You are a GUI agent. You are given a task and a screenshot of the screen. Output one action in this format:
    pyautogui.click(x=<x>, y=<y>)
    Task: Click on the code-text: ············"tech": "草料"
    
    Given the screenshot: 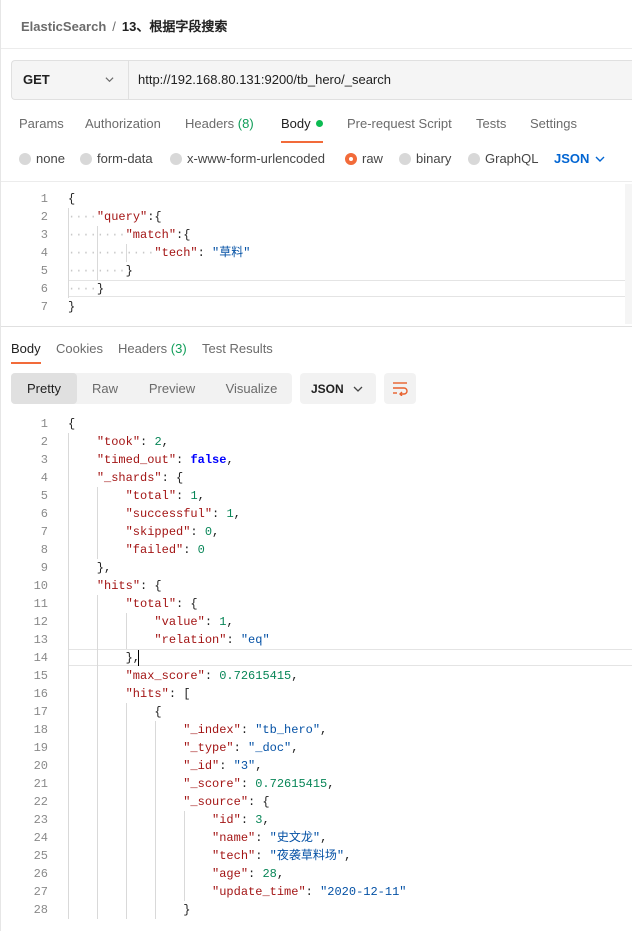 What is the action you would take?
    pyautogui.click(x=159, y=253)
    